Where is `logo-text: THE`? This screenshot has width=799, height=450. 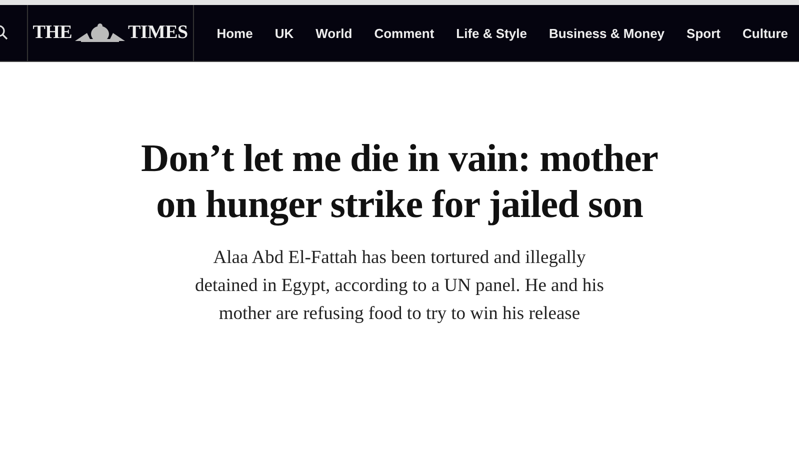 logo-text: THE is located at coordinates (52, 33).